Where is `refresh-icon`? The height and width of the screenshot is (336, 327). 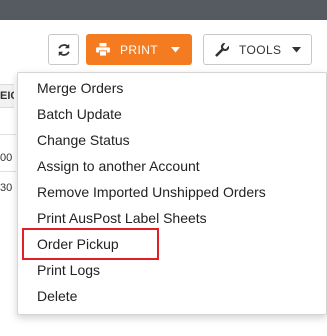 refresh-icon is located at coordinates (63, 49).